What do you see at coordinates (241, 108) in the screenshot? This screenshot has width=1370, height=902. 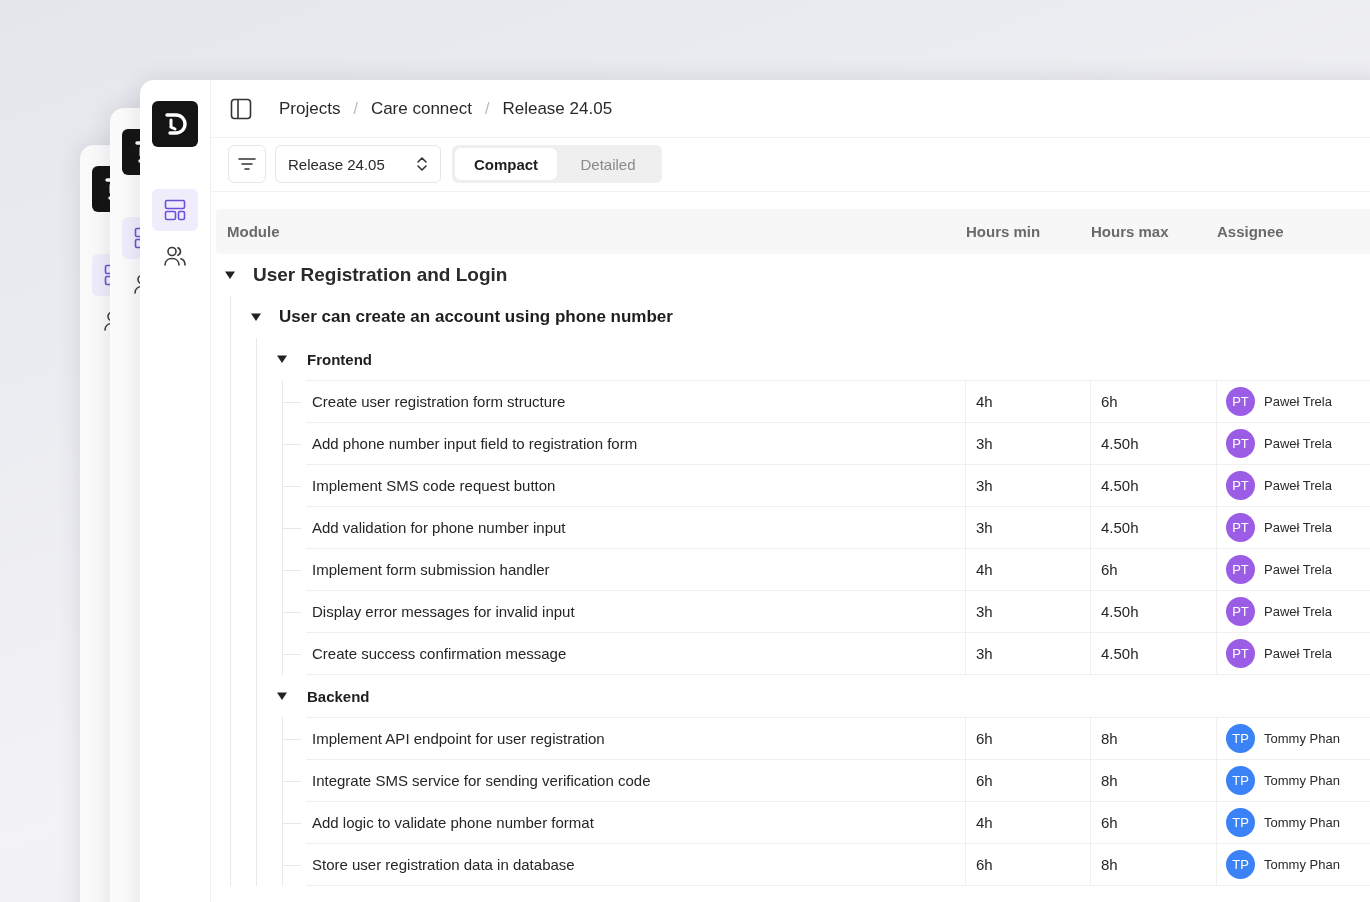 I see `sidebar-toggle-icon` at bounding box center [241, 108].